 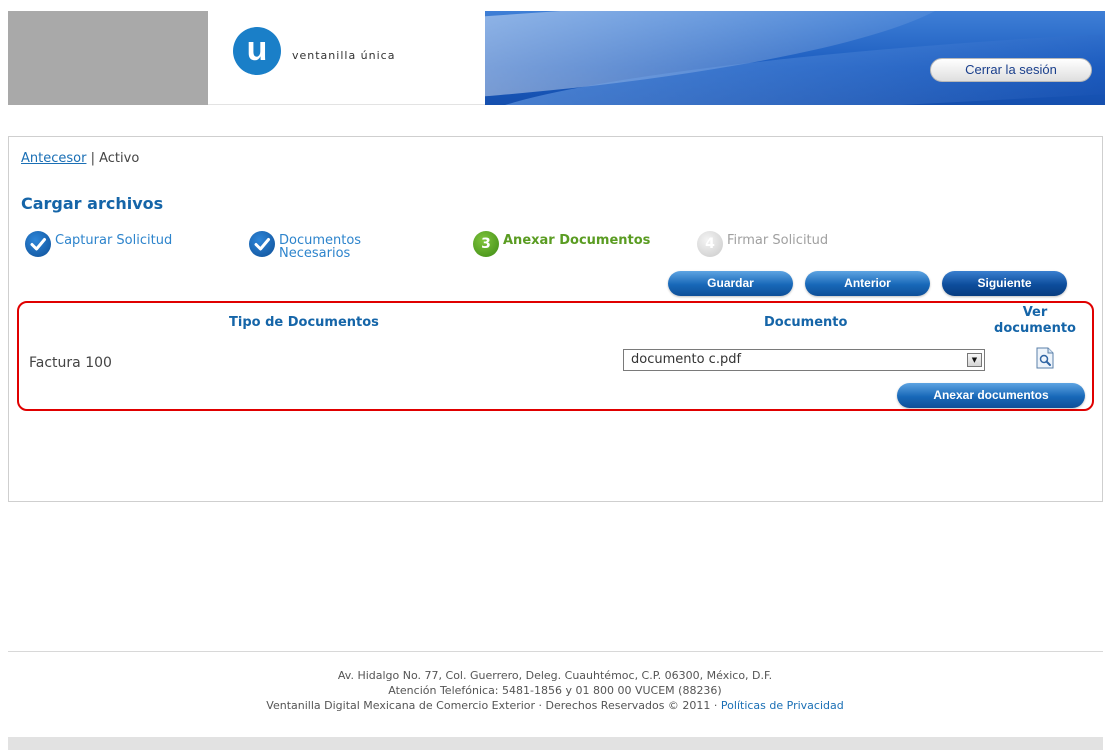 What do you see at coordinates (1011, 70) in the screenshot?
I see `logout-button: Cerrar la sesión` at bounding box center [1011, 70].